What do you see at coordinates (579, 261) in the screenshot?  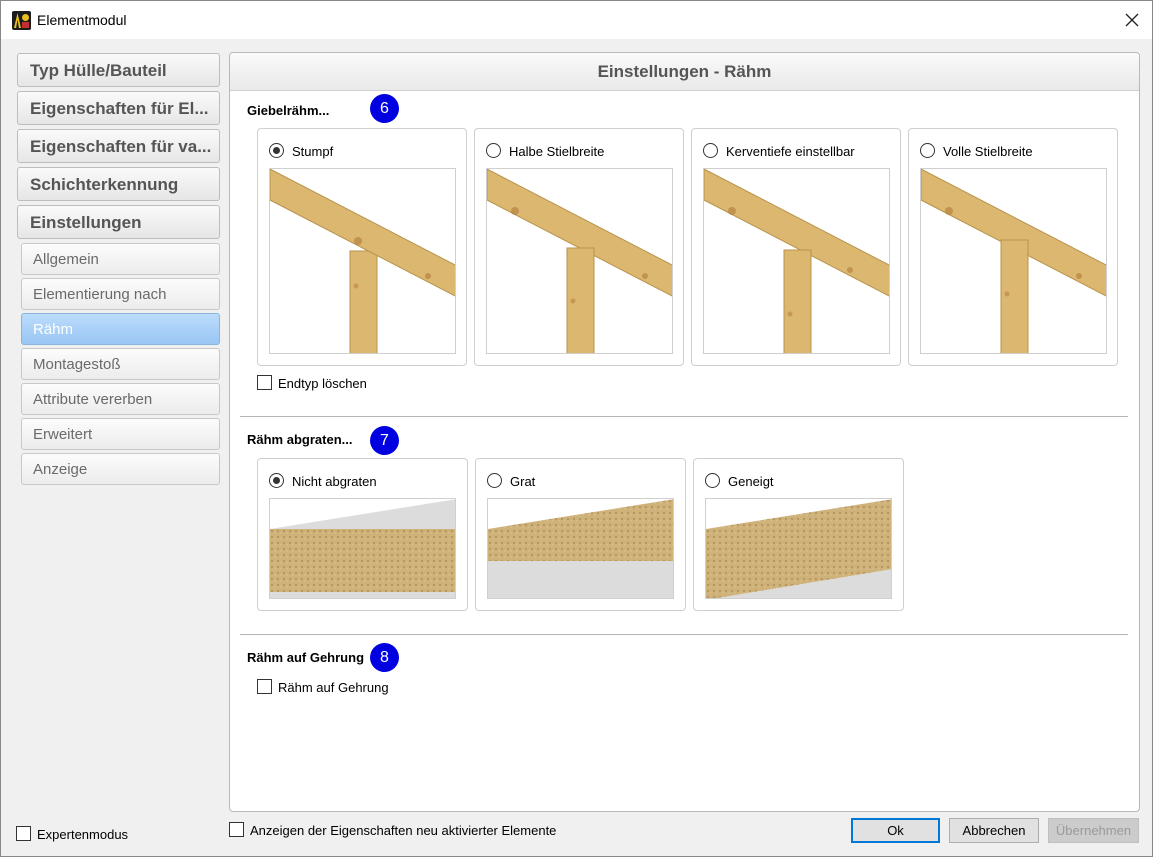 I see `preview-halbe-stielbreite` at bounding box center [579, 261].